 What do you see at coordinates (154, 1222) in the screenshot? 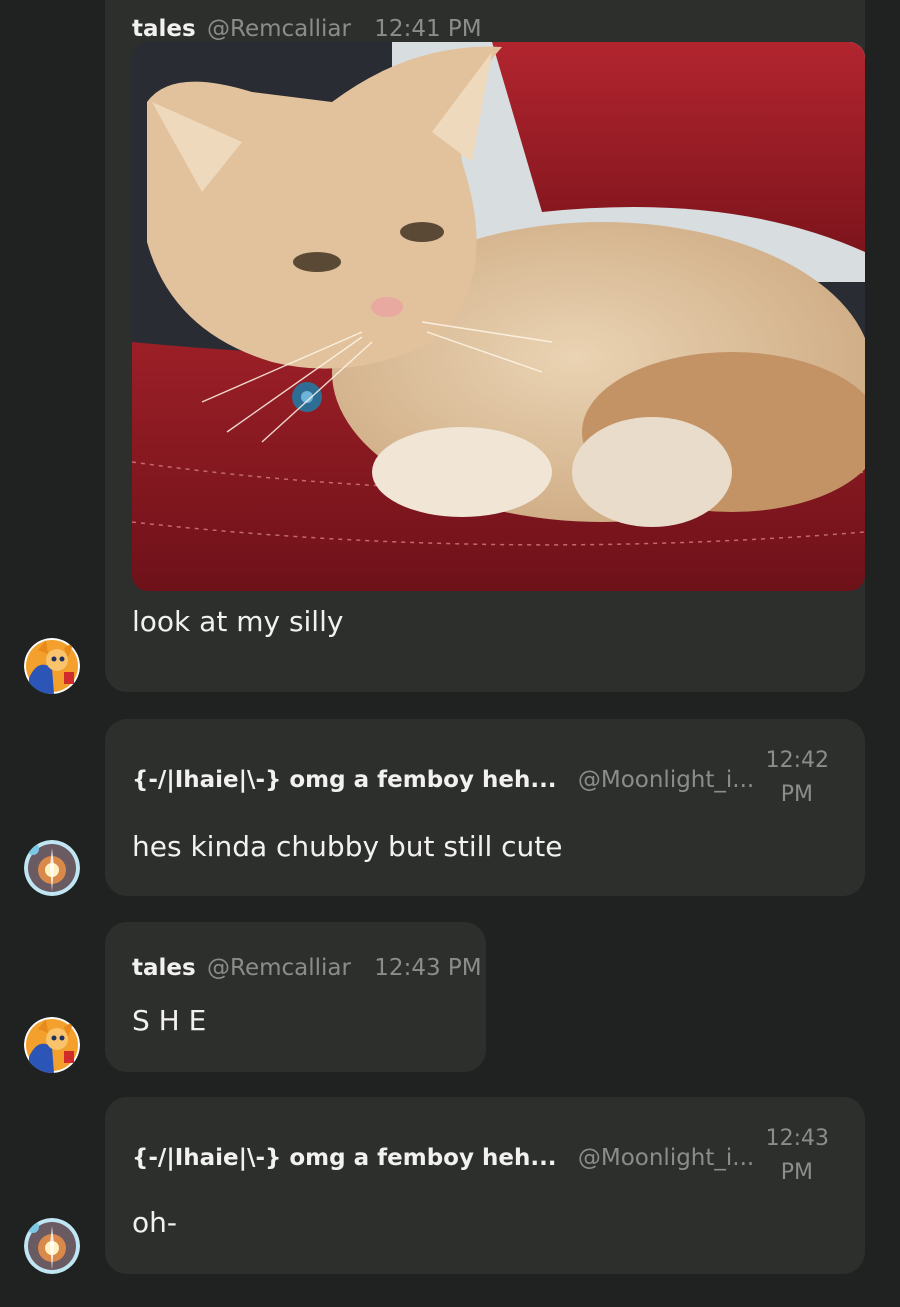
I see `message-text: oh-` at bounding box center [154, 1222].